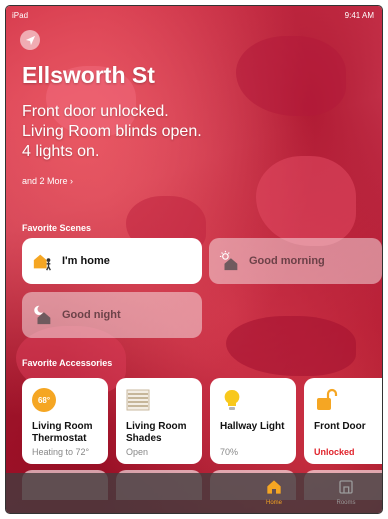  I want to click on tab-rooms: Rooms, so click(346, 492).